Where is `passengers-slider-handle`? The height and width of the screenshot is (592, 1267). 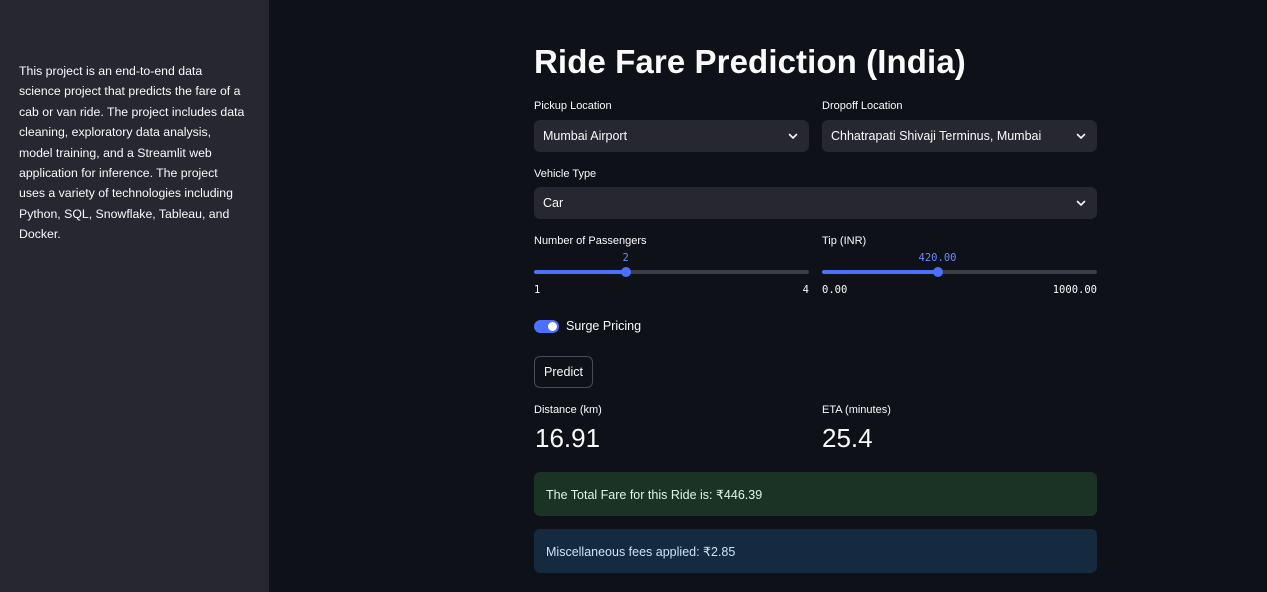 passengers-slider-handle is located at coordinates (625, 272).